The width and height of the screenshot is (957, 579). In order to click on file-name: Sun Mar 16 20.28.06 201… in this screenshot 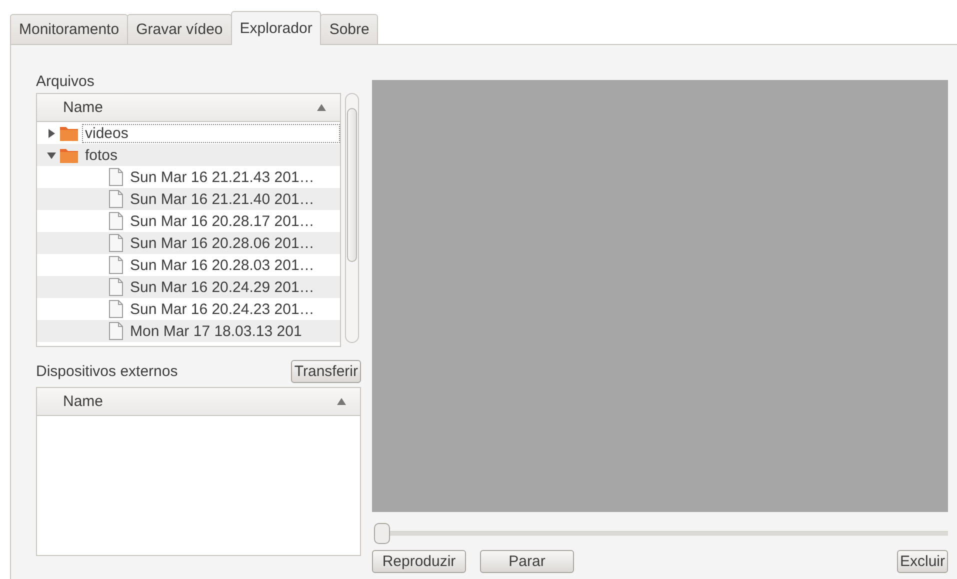, I will do `click(222, 243)`.